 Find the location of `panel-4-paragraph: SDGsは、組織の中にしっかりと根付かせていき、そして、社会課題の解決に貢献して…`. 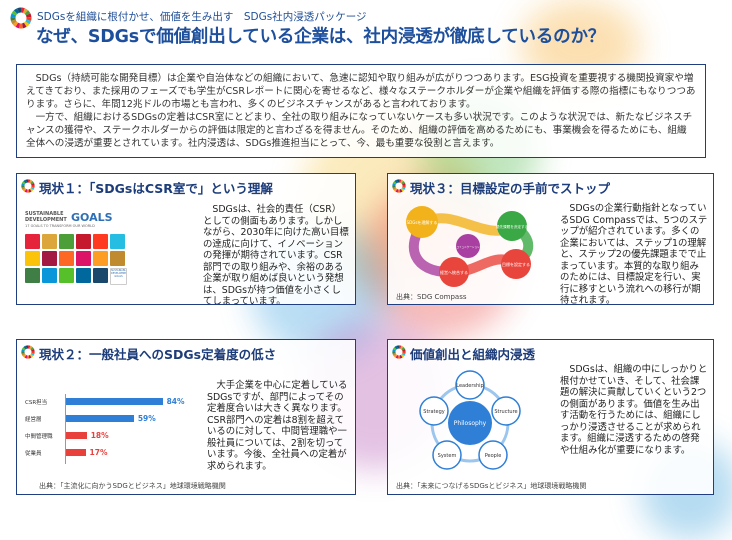

panel-4-paragraph: SDGsは、組織の中にしっかりと根付かせていき、そして、社会課題の解決に貢献して… is located at coordinates (634, 410).